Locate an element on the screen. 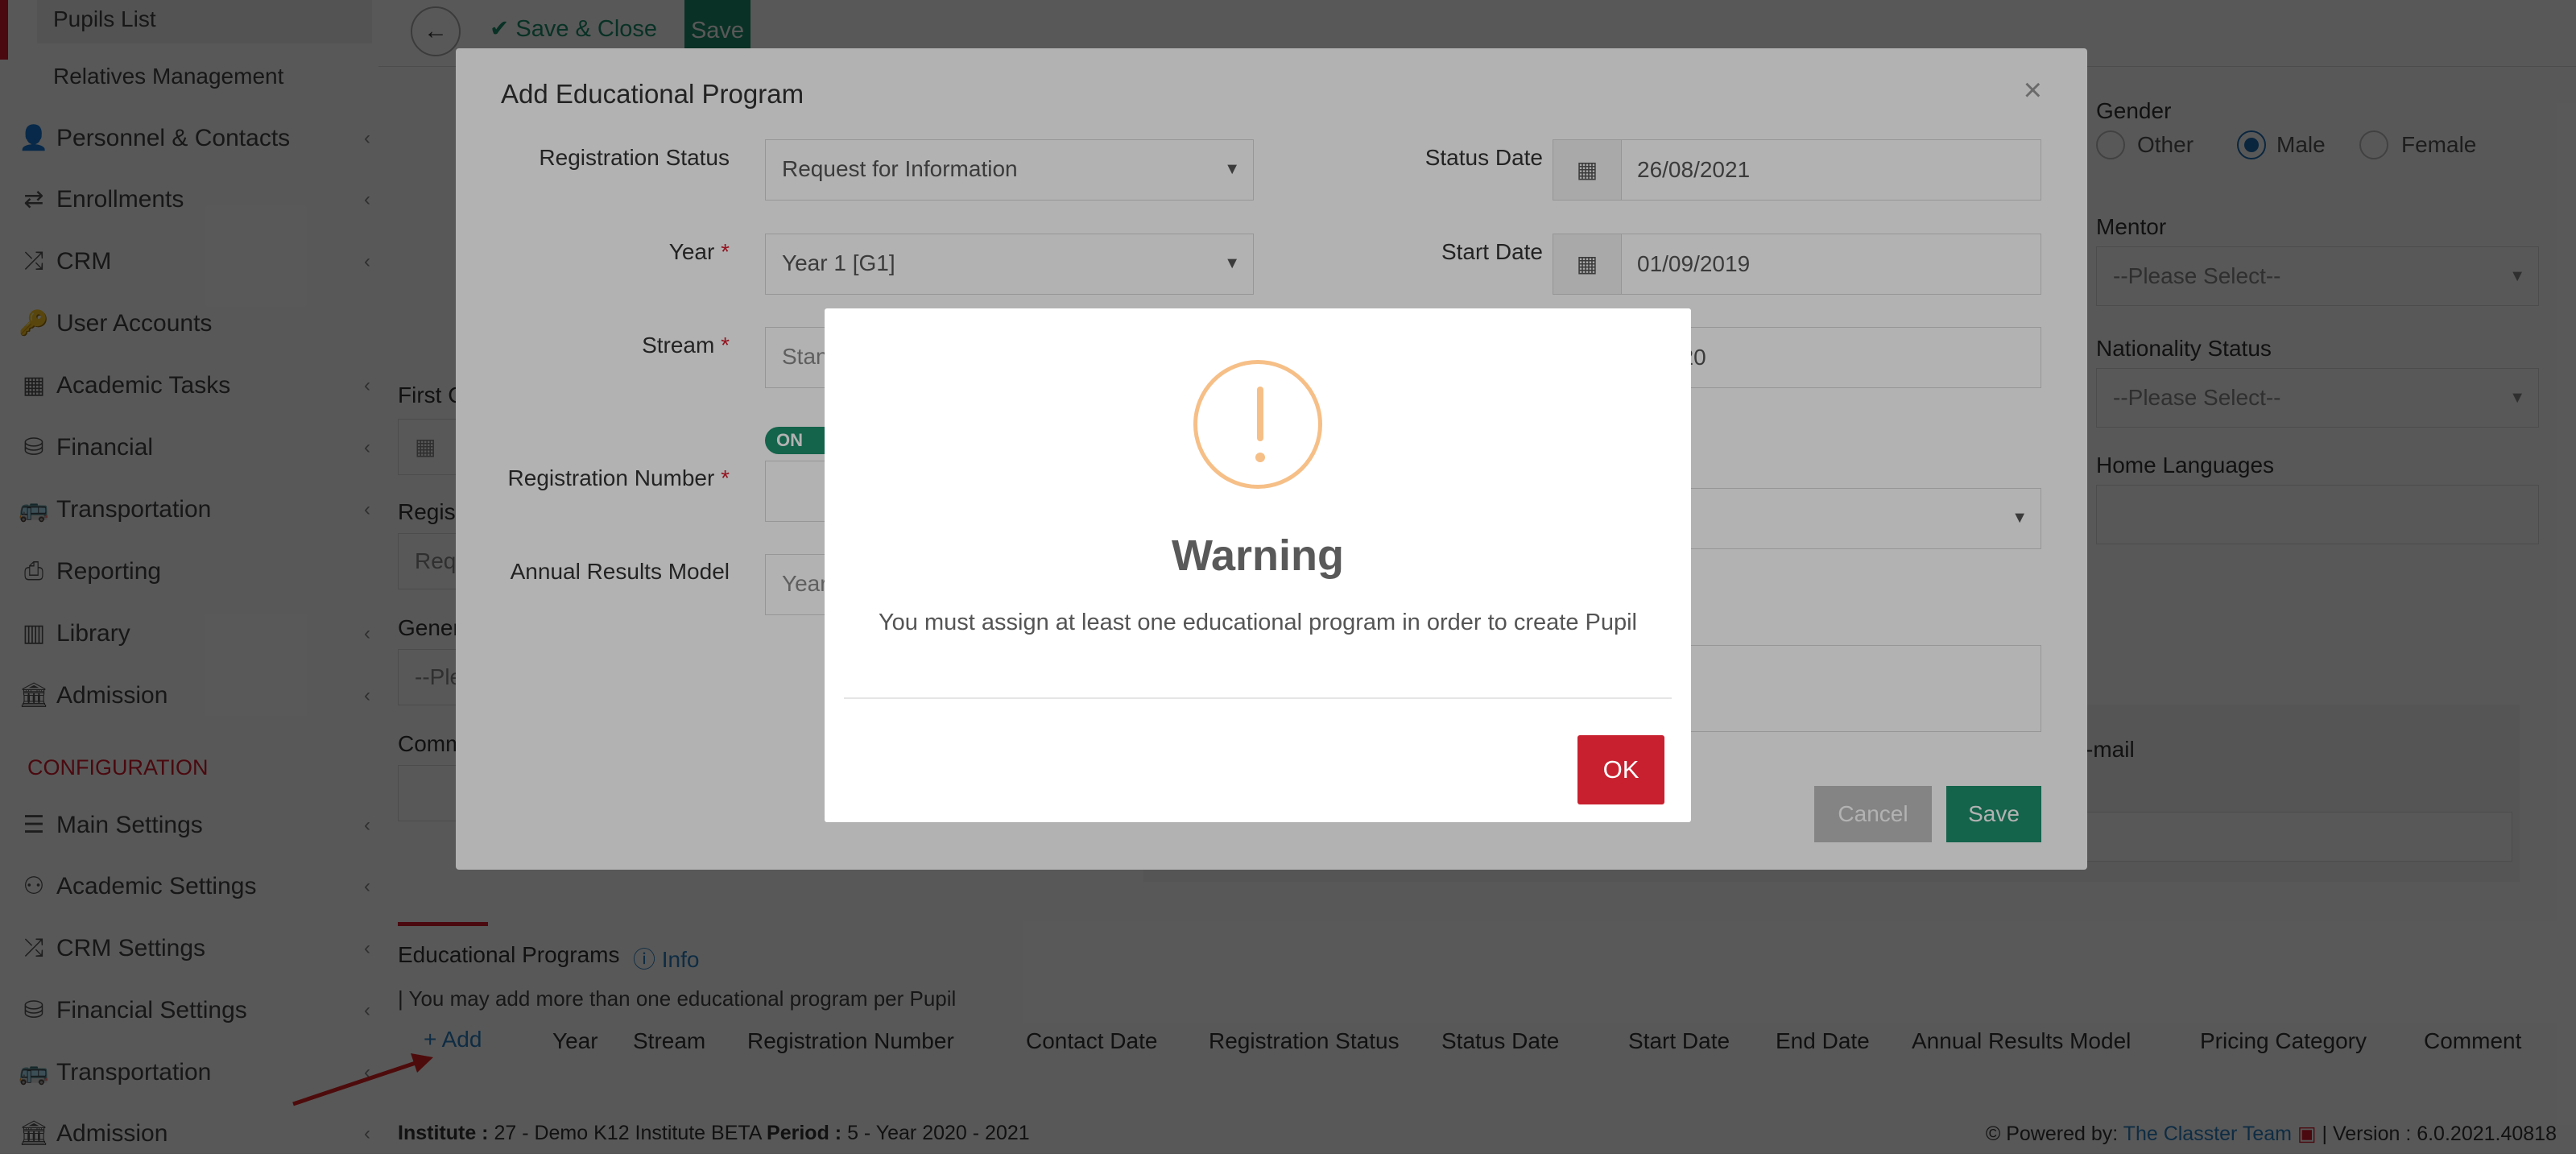 This screenshot has height=1162, width=2576. exclamation-icon is located at coordinates (1257, 424).